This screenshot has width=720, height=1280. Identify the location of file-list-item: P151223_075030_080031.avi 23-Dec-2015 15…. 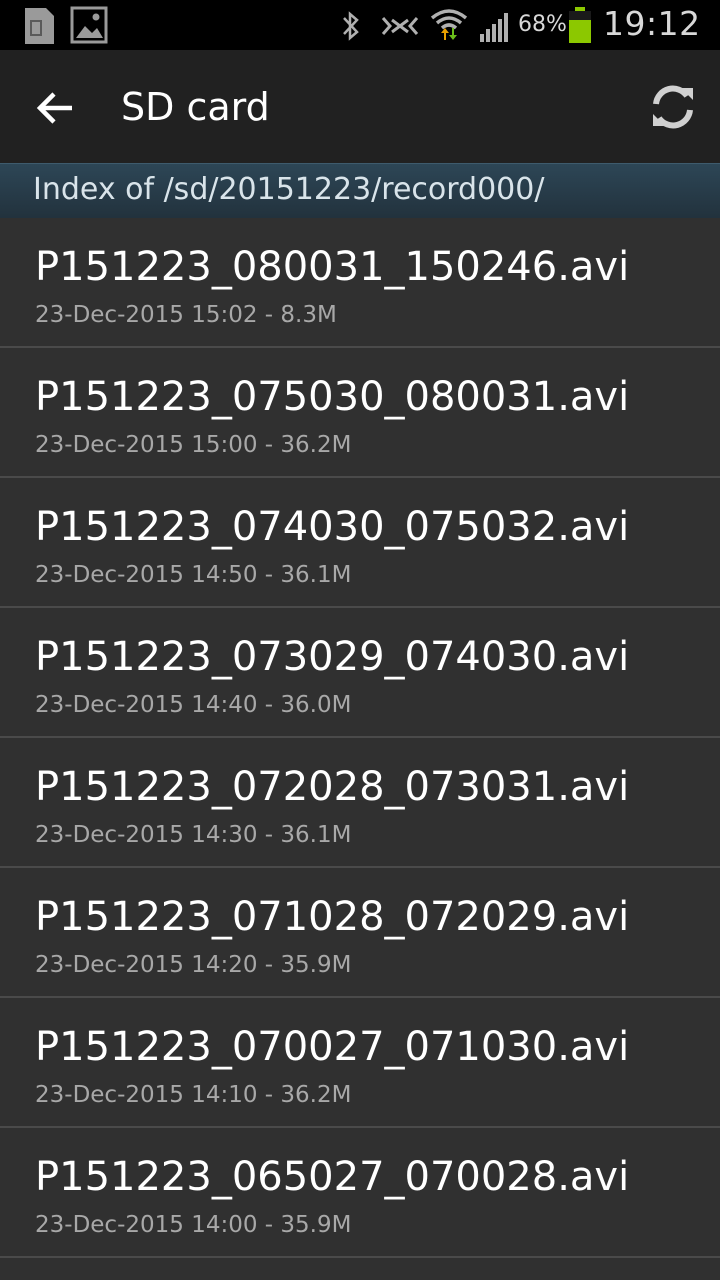
(360, 413).